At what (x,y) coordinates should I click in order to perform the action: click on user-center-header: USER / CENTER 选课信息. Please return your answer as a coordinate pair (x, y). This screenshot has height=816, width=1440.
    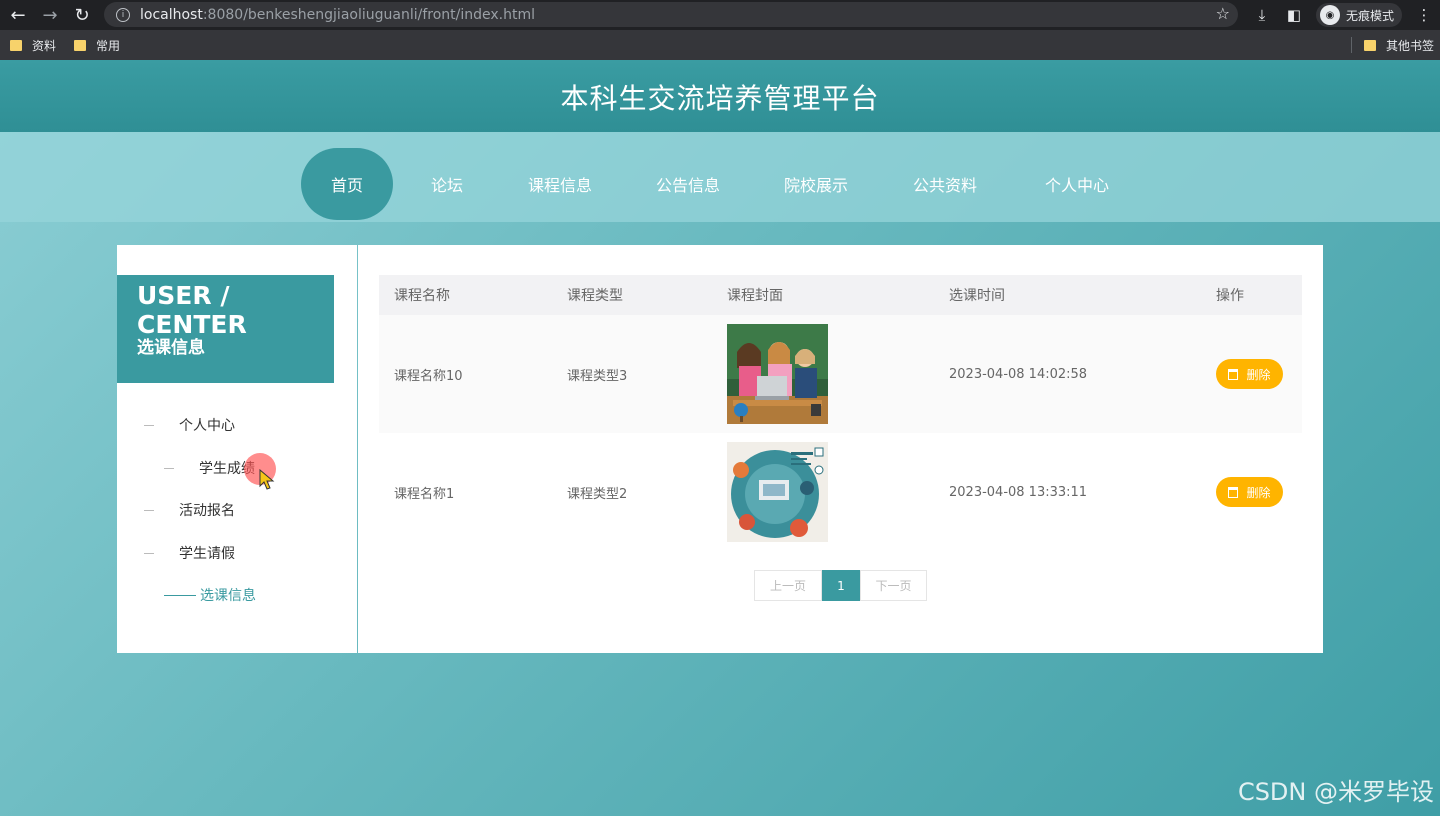
    Looking at the image, I should click on (225, 329).